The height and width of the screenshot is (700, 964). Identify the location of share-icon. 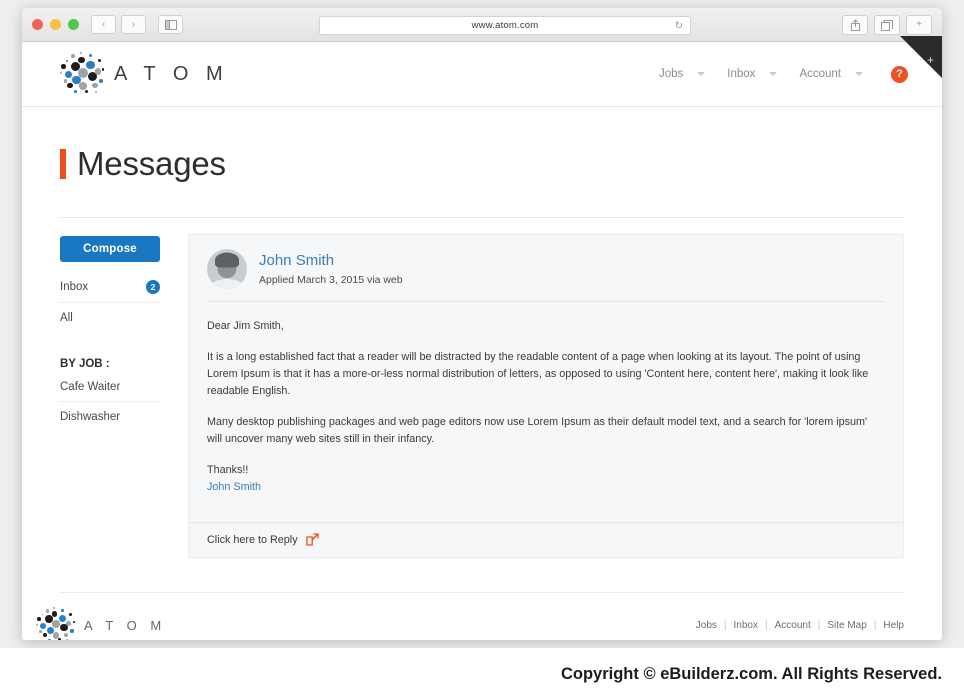
(855, 25).